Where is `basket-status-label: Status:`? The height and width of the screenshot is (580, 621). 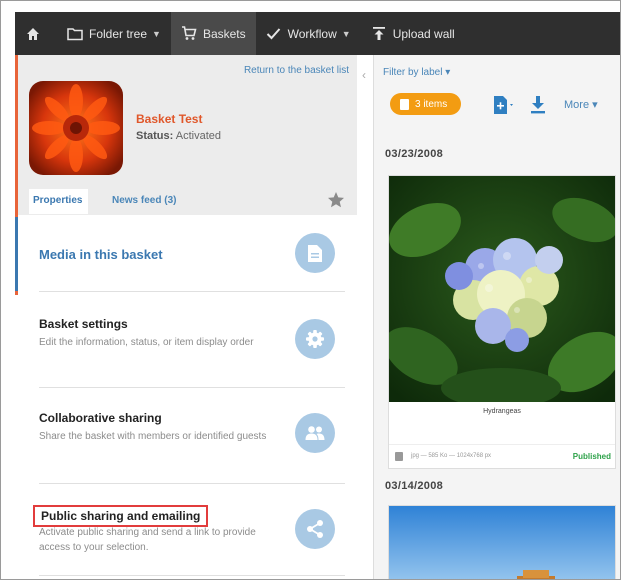
basket-status-label: Status: is located at coordinates (155, 136).